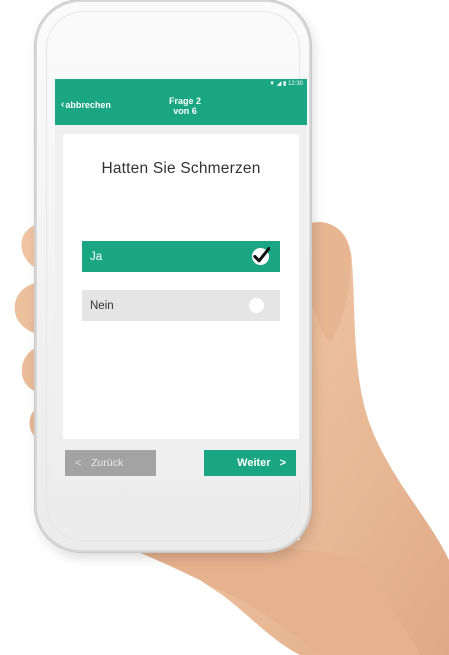  What do you see at coordinates (181, 256) in the screenshot?
I see `option-ja: Ja` at bounding box center [181, 256].